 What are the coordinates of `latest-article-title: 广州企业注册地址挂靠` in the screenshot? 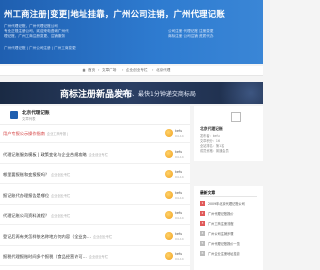 It's located at (224, 253).